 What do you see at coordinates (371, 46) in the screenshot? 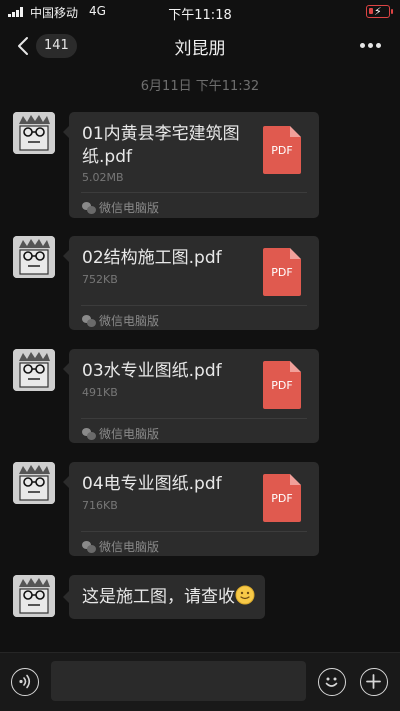
I see `ellipsis-icon` at bounding box center [371, 46].